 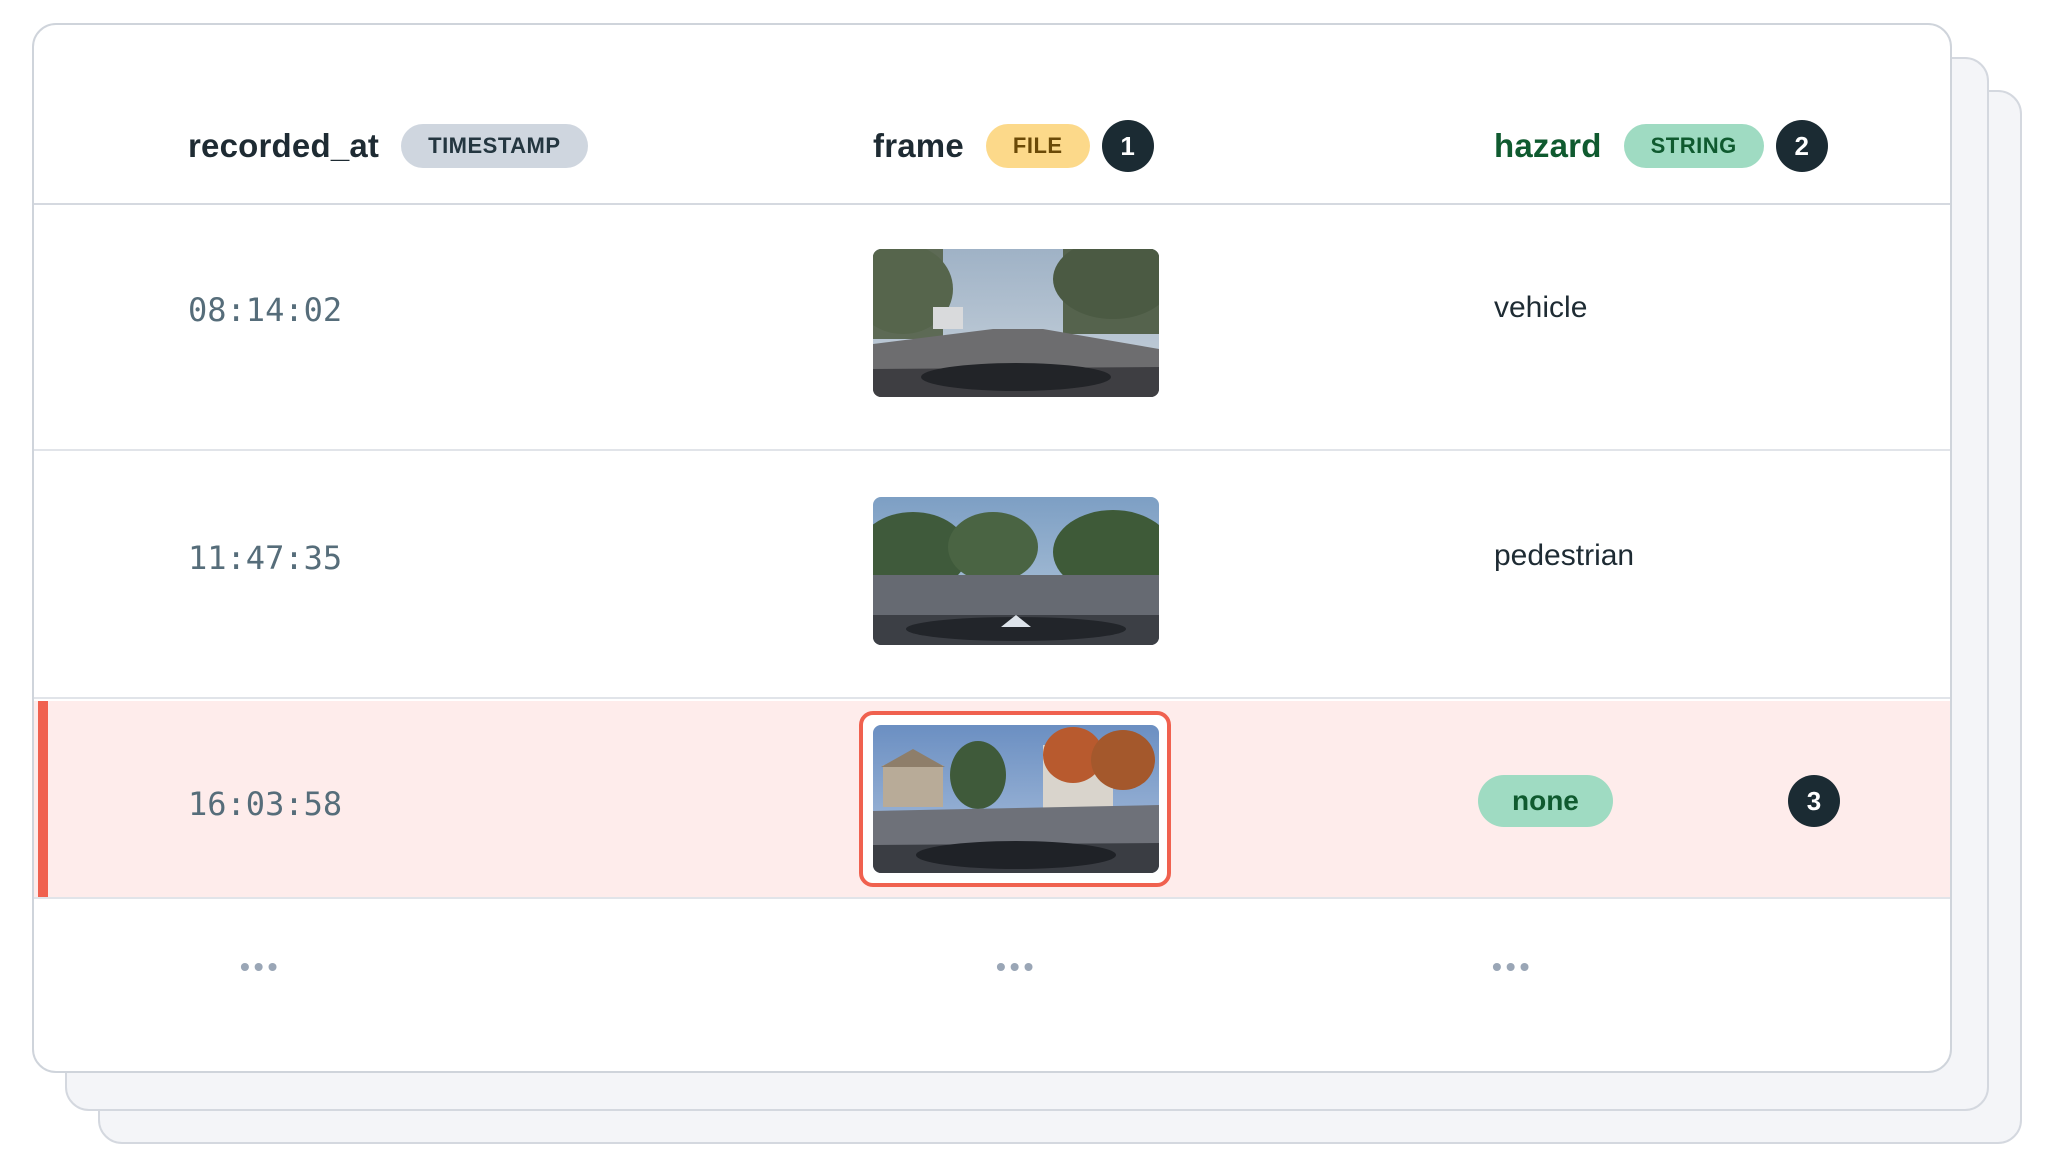 I want to click on row-highlight-accent, so click(x=43, y=799).